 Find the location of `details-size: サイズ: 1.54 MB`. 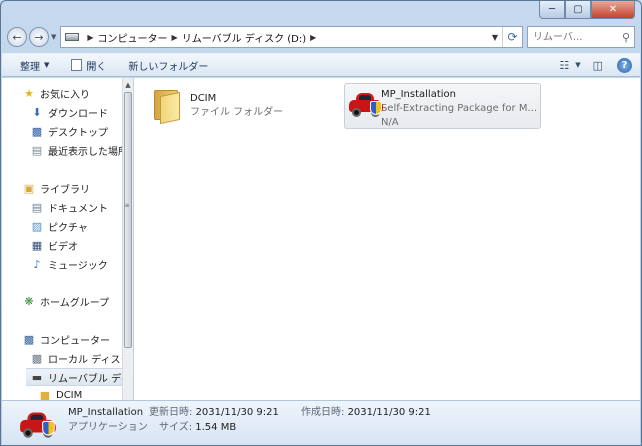

details-size: サイズ: 1.54 MB is located at coordinates (197, 427).